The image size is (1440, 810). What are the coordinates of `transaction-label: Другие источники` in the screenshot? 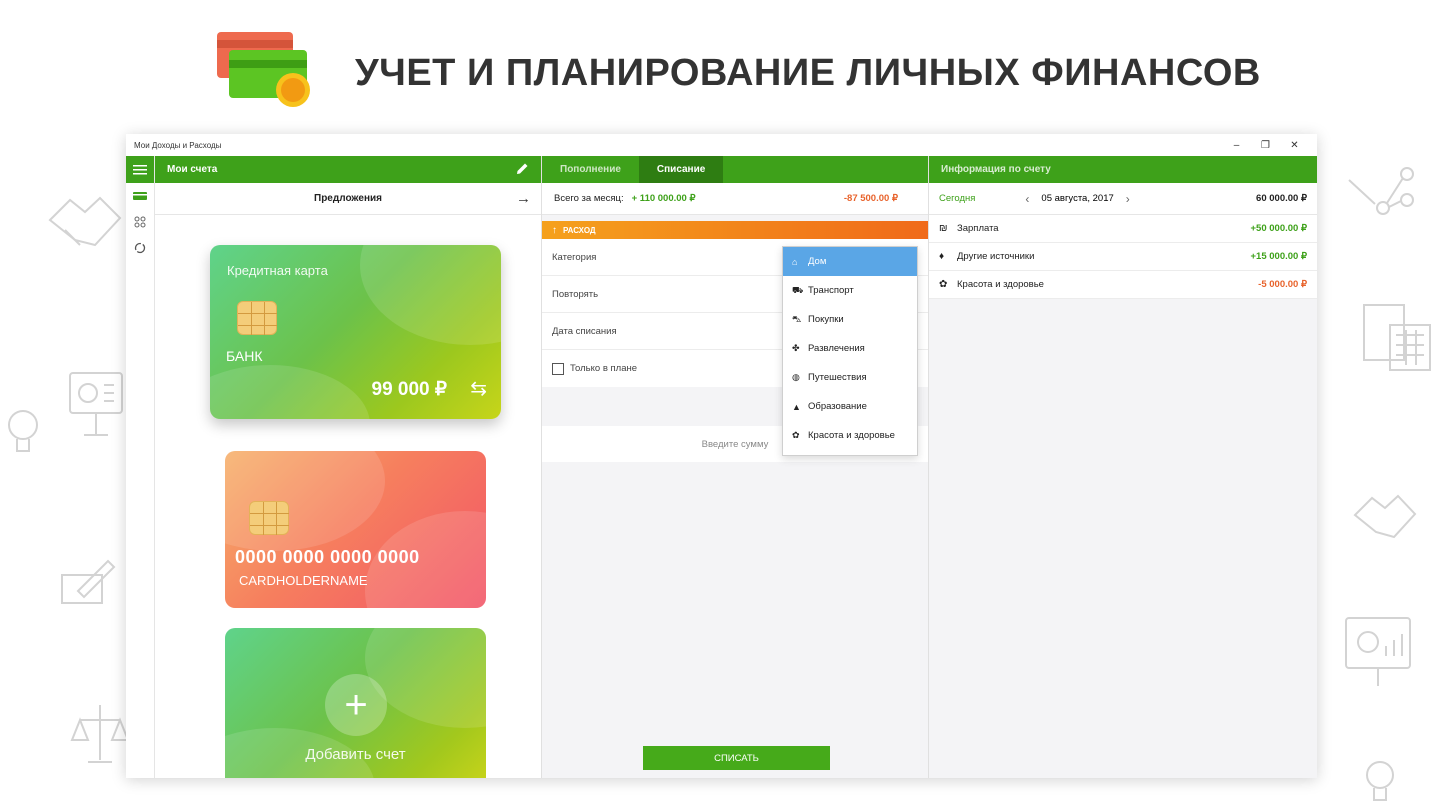 It's located at (996, 256).